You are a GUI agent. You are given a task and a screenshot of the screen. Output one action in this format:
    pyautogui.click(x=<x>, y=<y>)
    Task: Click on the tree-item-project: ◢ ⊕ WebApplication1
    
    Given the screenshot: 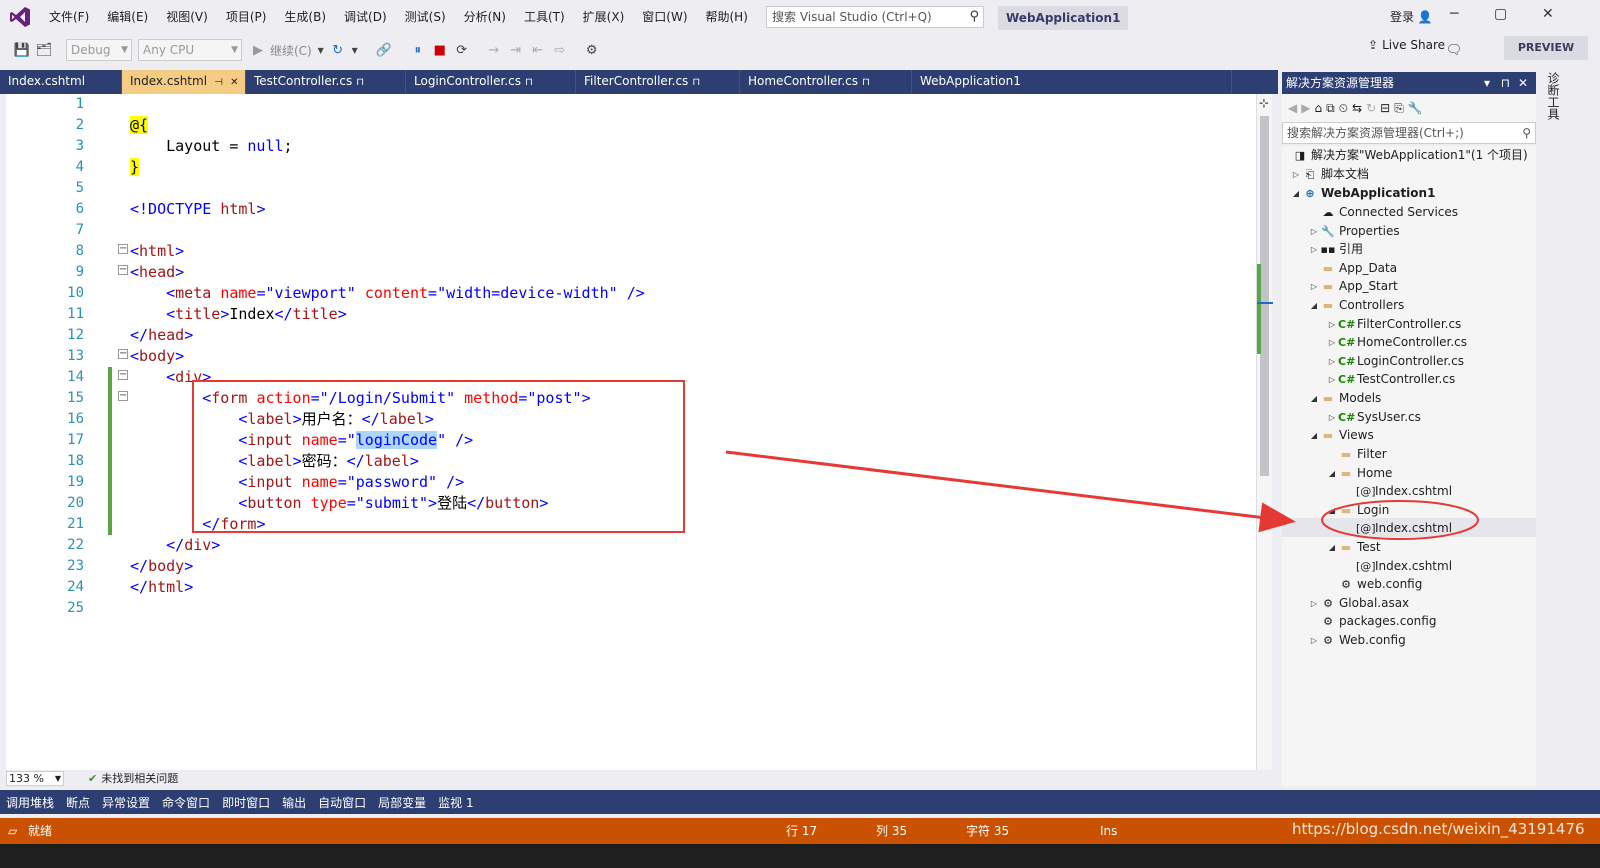 What is the action you would take?
    pyautogui.click(x=1363, y=193)
    